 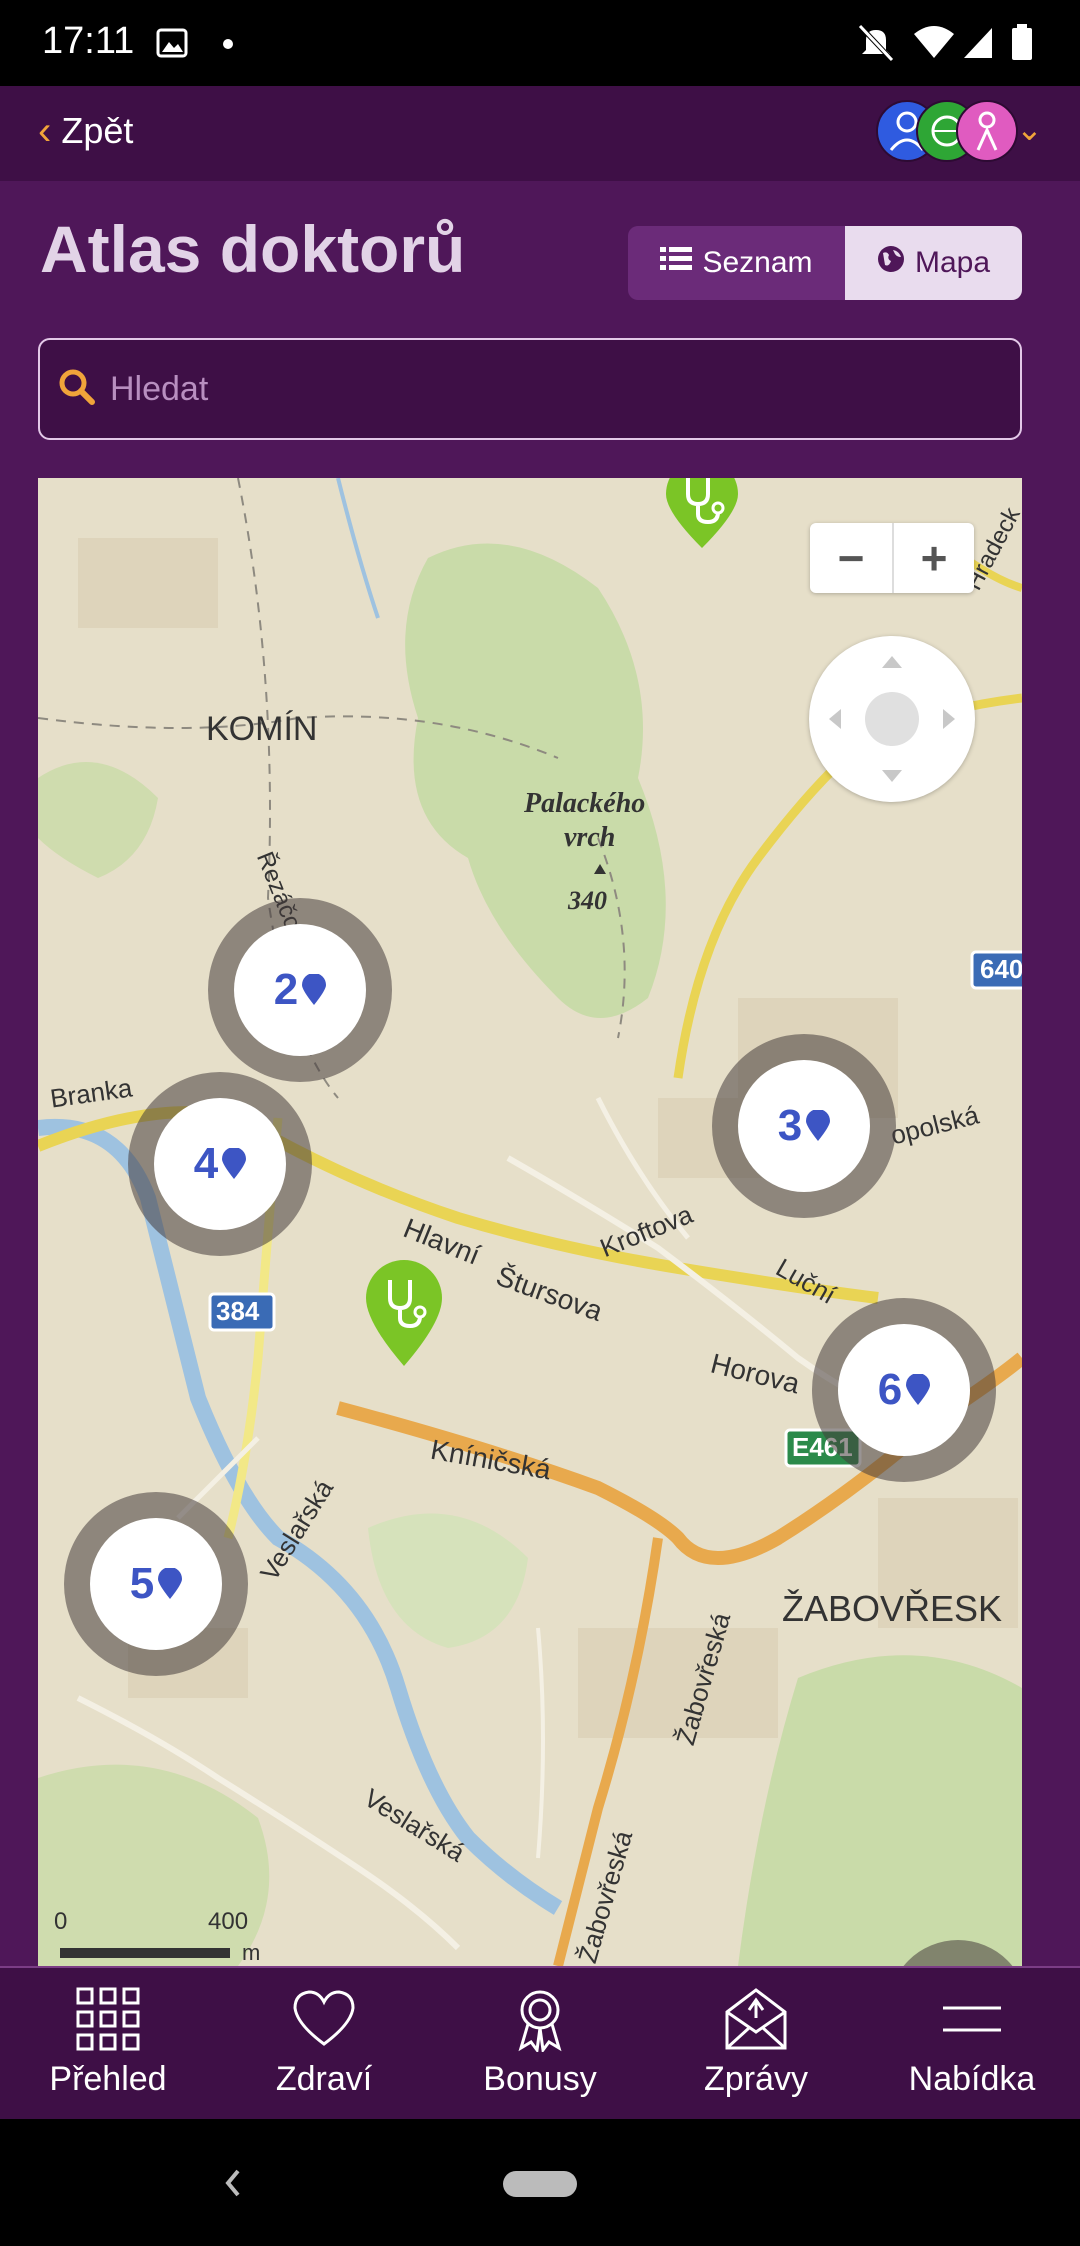 What do you see at coordinates (77, 389) in the screenshot?
I see `search-icon` at bounding box center [77, 389].